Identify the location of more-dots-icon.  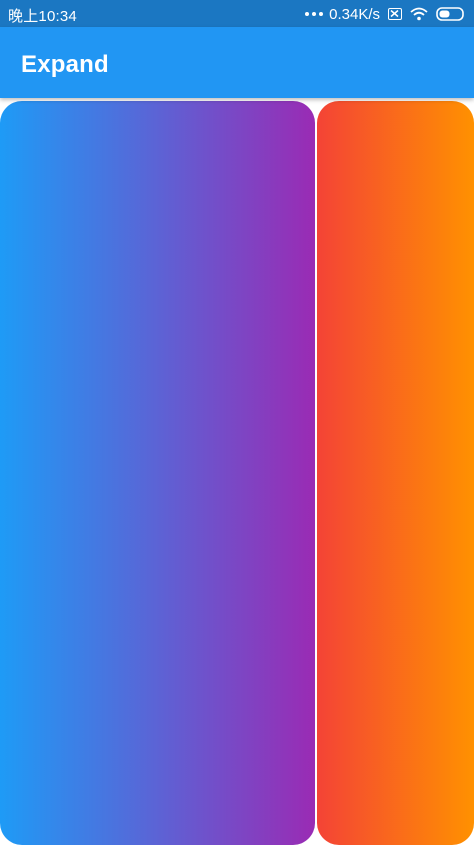
(314, 14).